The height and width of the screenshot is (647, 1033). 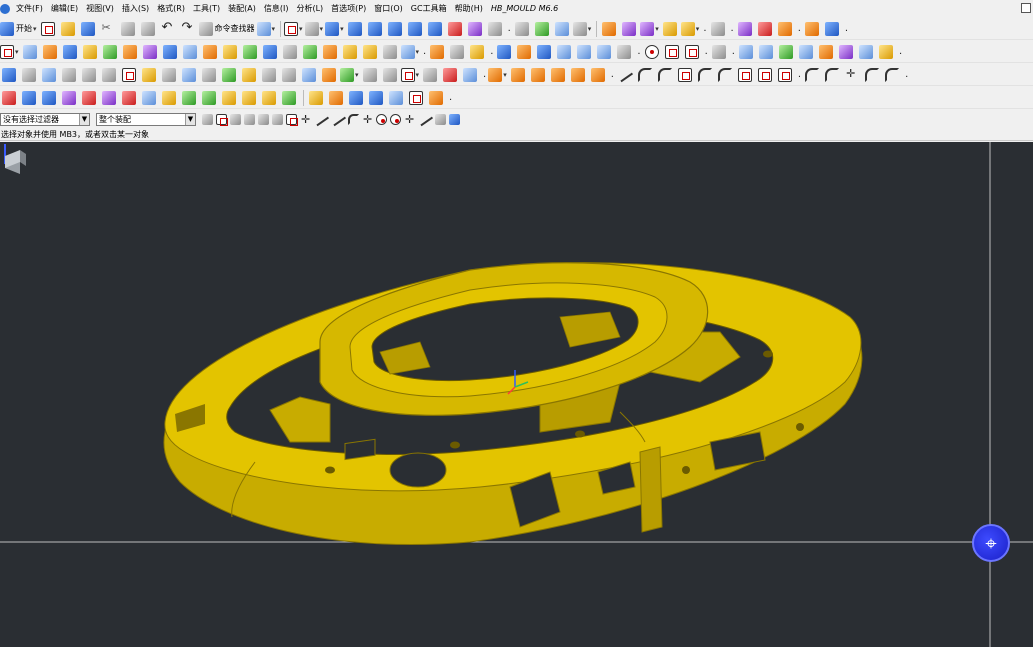 I want to click on select-mode-icon, so click(x=222, y=119).